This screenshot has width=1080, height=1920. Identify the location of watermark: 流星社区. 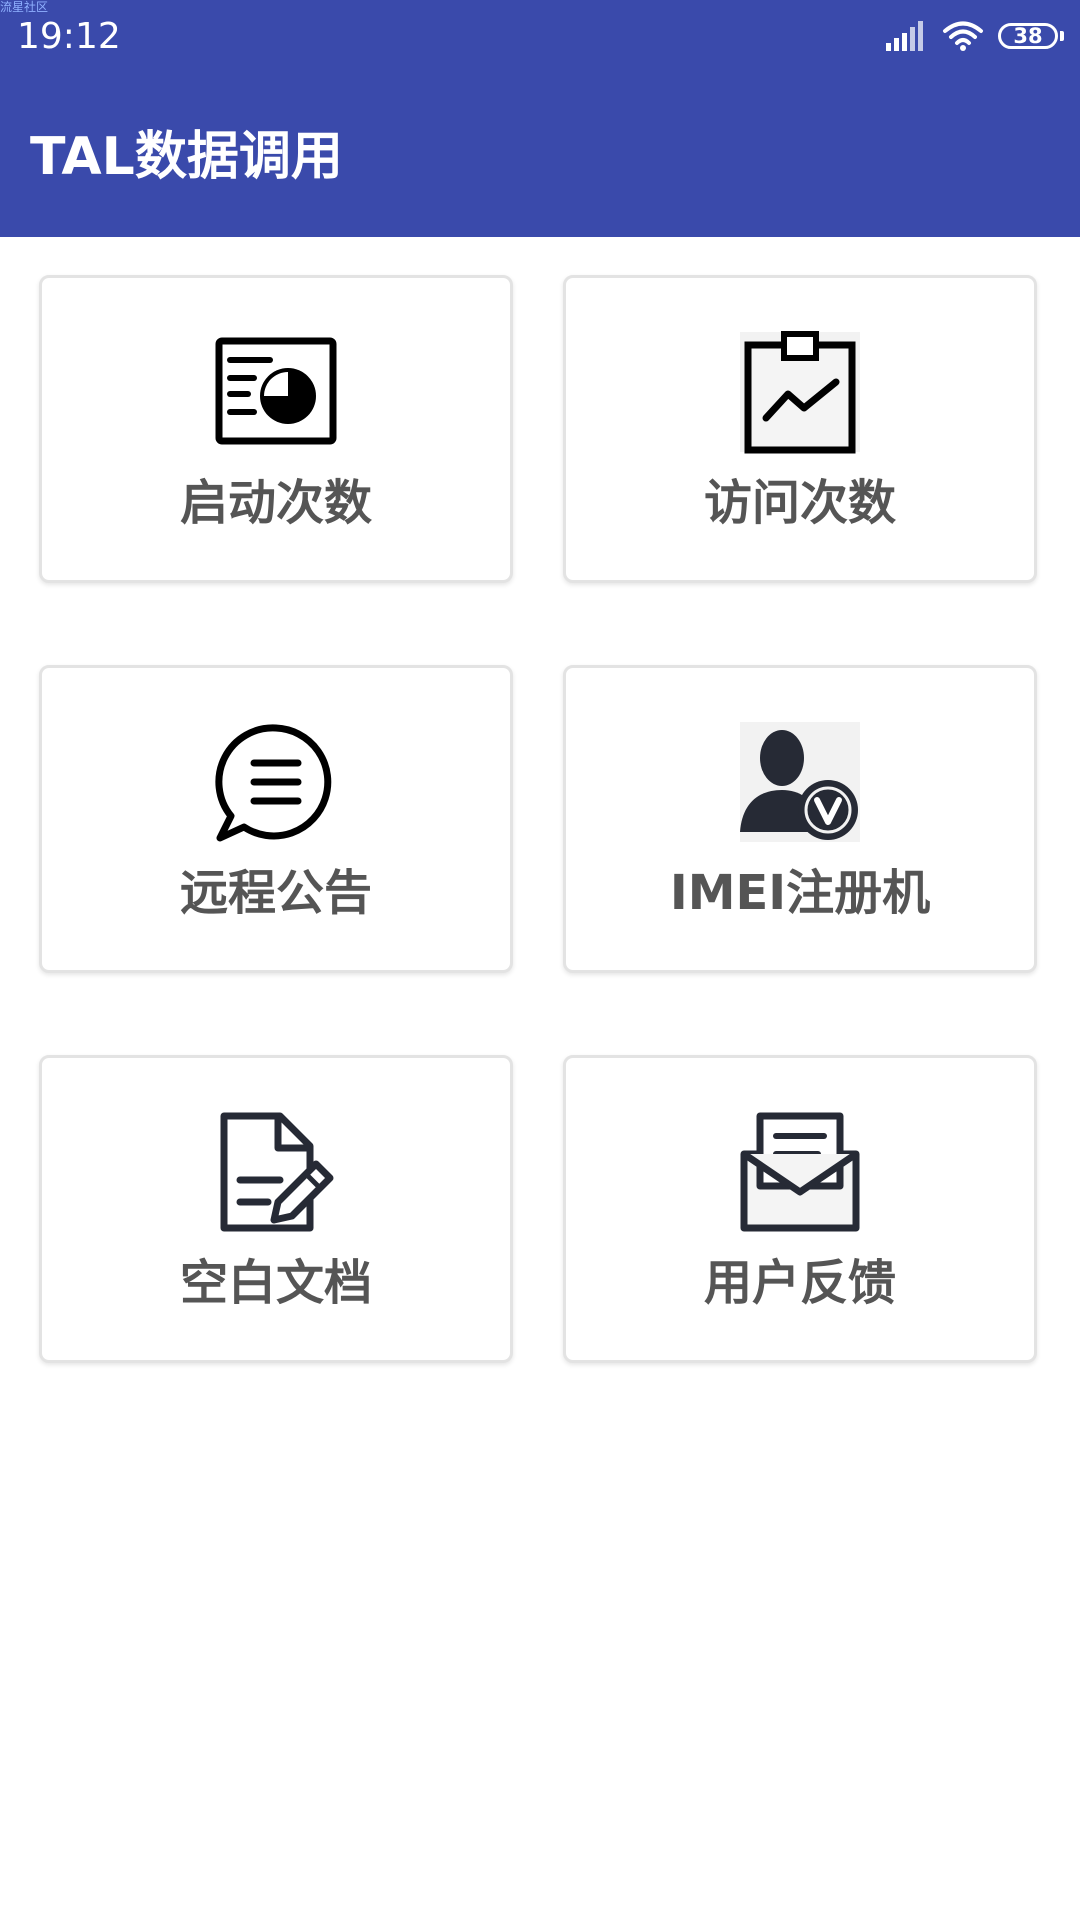
(24, 7).